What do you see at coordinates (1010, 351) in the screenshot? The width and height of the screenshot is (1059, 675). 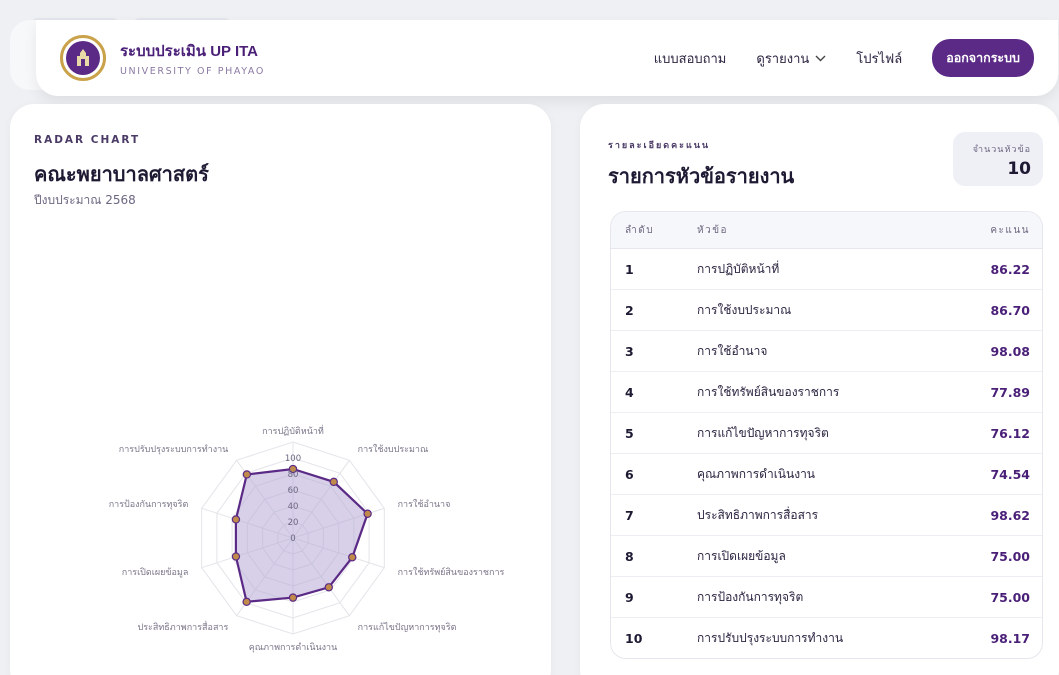 I see `row-score: 98.08` at bounding box center [1010, 351].